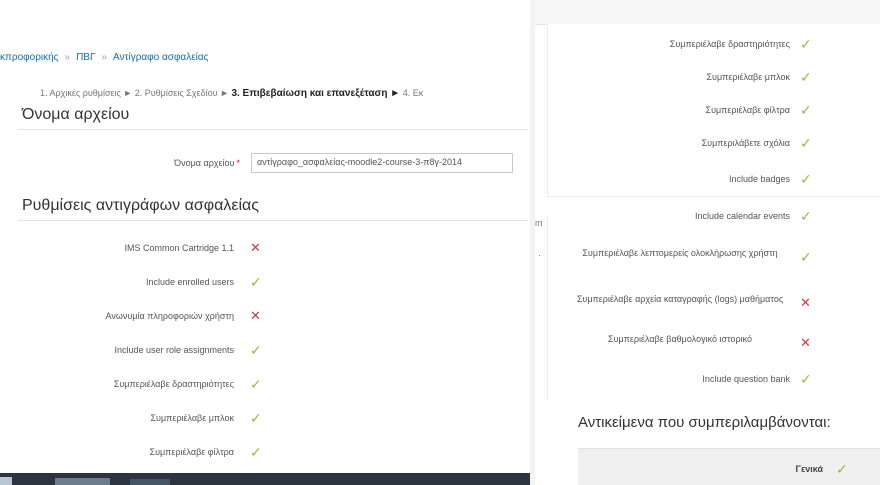  What do you see at coordinates (265, 479) in the screenshot?
I see `taskbar` at bounding box center [265, 479].